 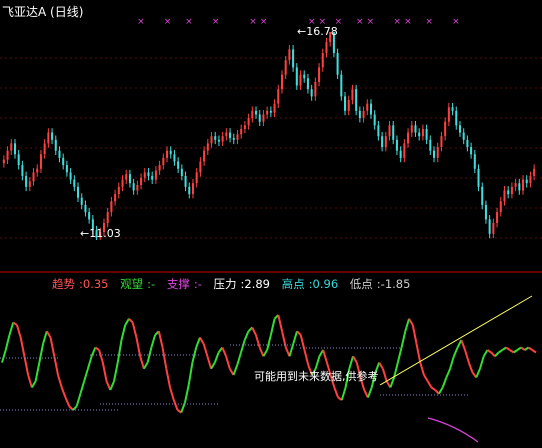 I want to click on trend-indicator: 趋势:0.35, so click(x=80, y=284).